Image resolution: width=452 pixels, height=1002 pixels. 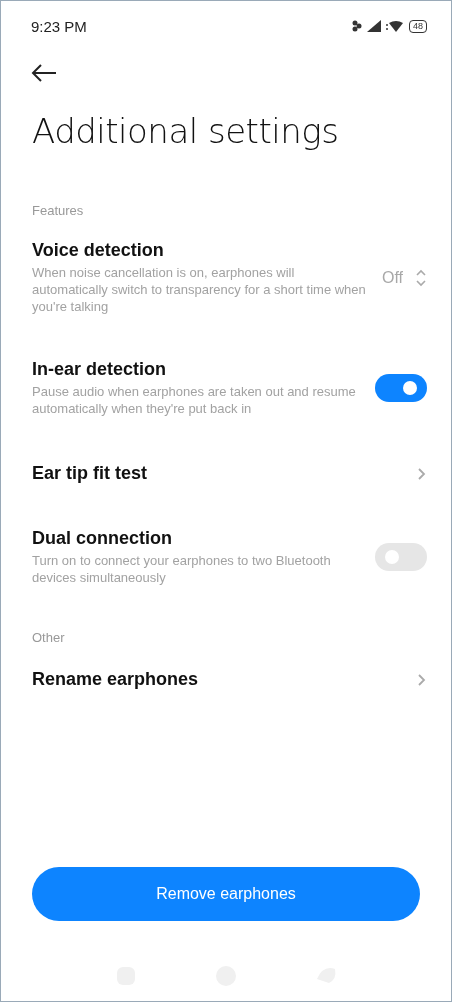 What do you see at coordinates (197, 369) in the screenshot?
I see `setting-title: In-ear detection` at bounding box center [197, 369].